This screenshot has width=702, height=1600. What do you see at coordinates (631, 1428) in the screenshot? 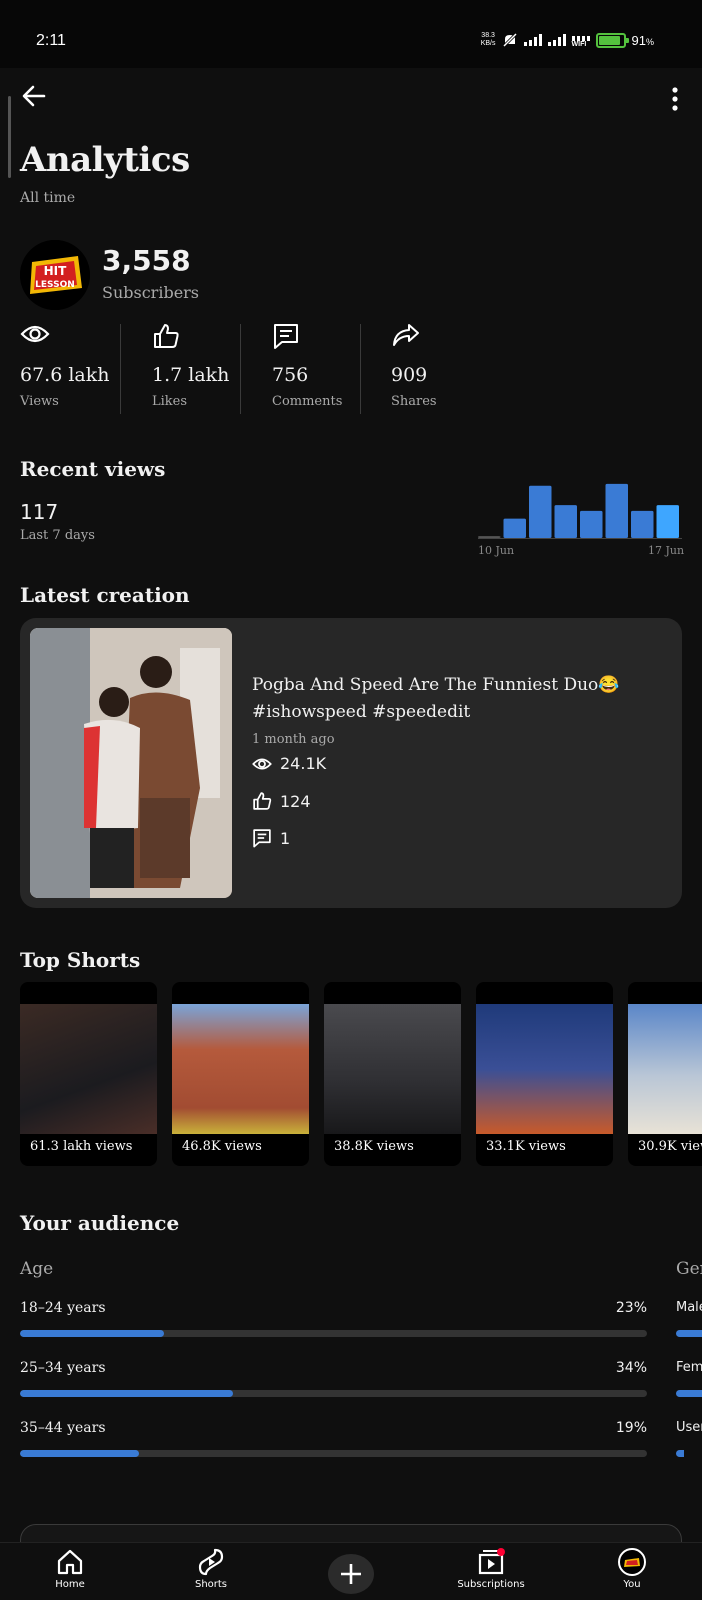
I see `age-percent: 19%` at bounding box center [631, 1428].